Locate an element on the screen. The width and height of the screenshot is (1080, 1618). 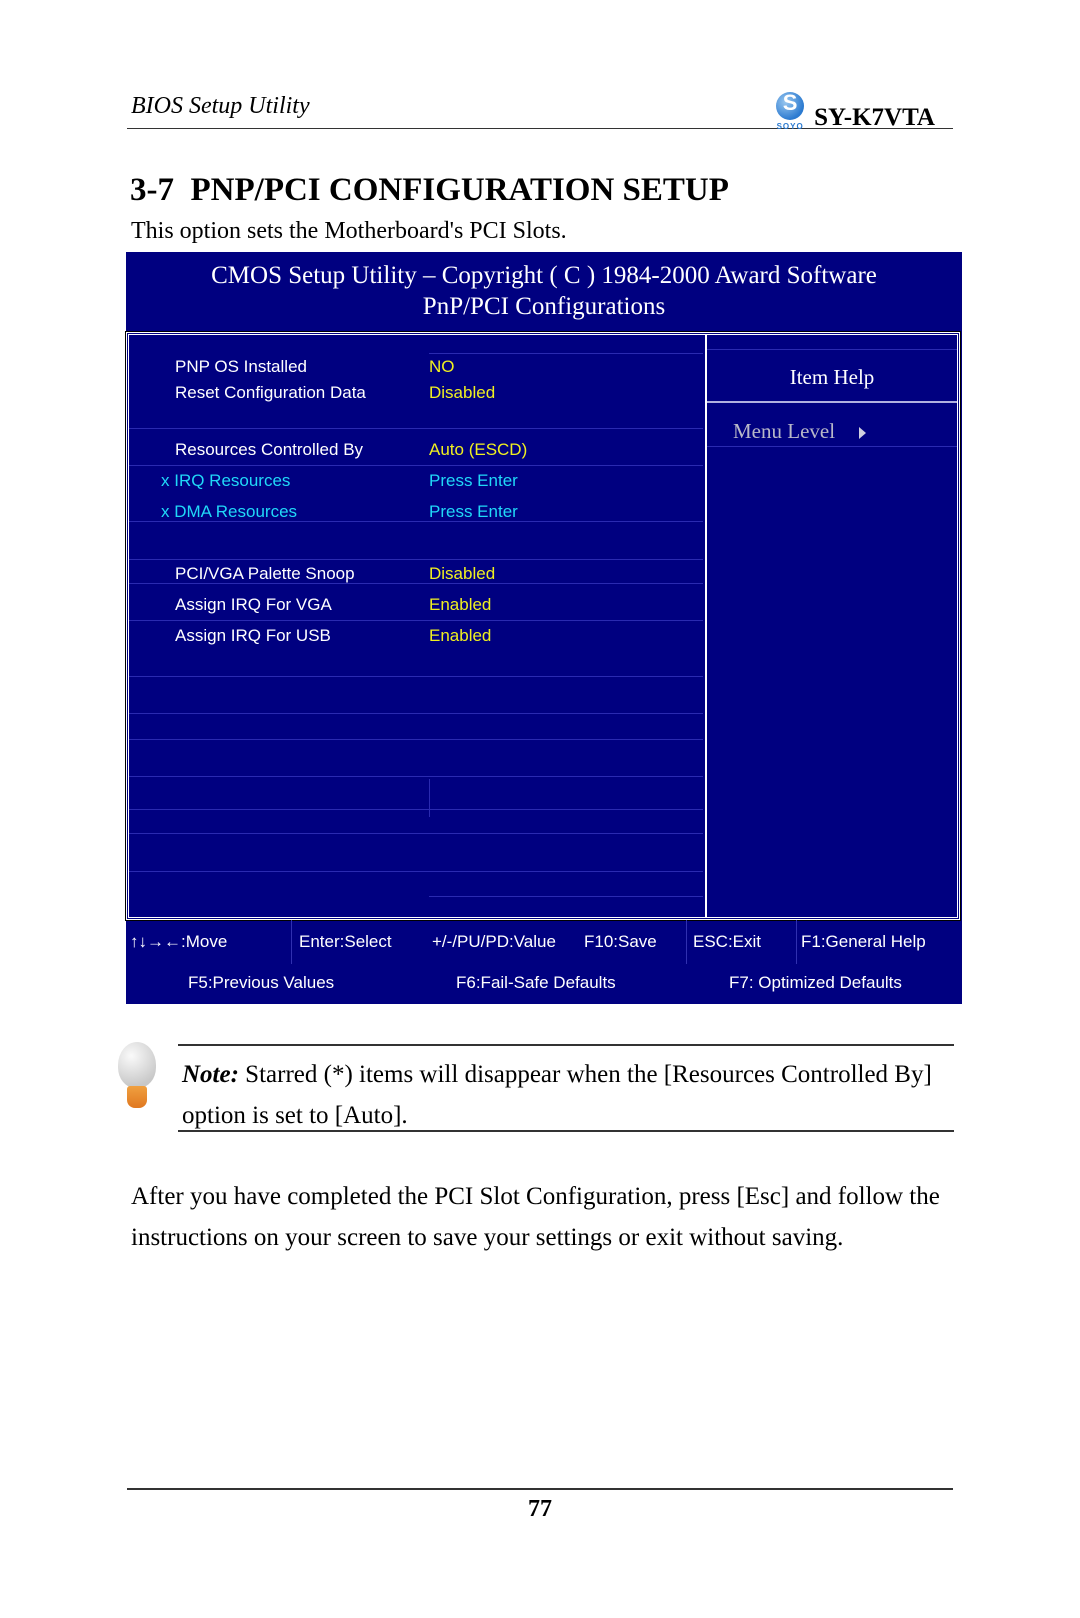
section-heading: PNP/PCI CONFIGURATION SETUP is located at coordinates (459, 190).